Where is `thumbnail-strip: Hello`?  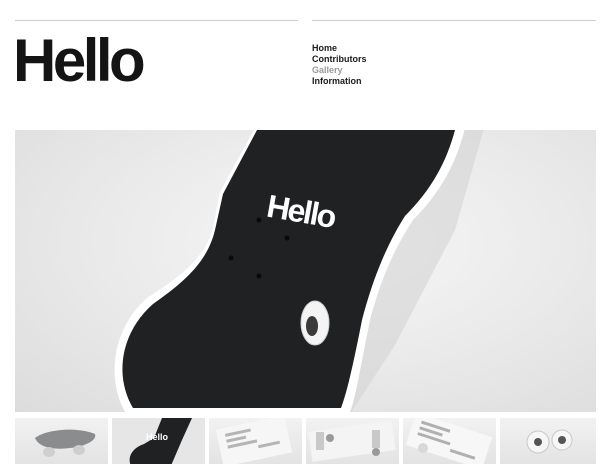
thumbnail-strip: Hello is located at coordinates (305, 441).